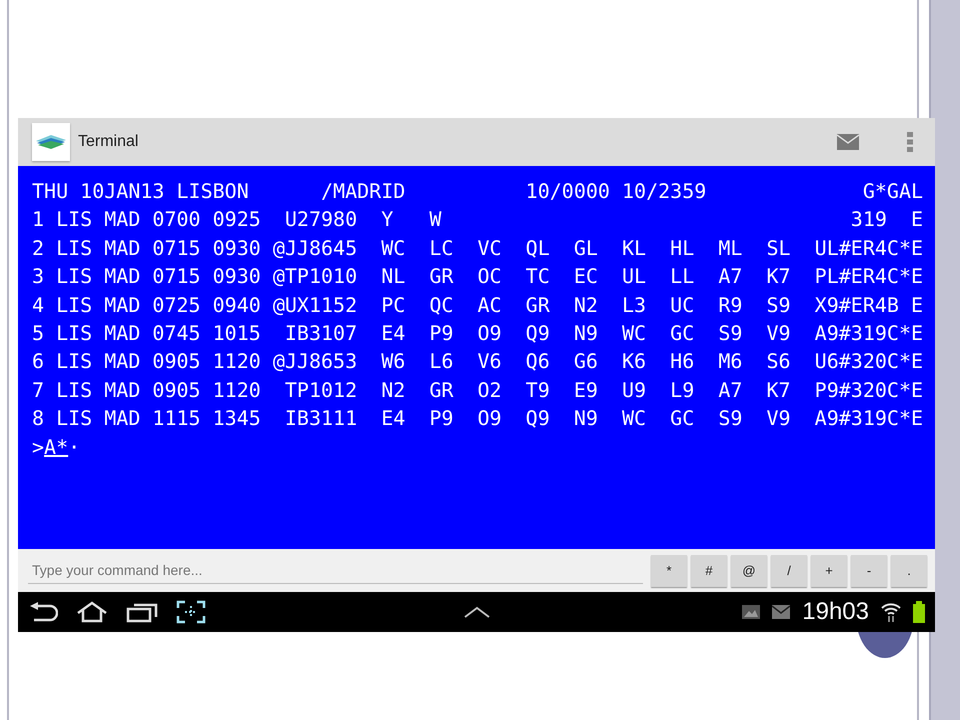 This screenshot has width=960, height=720. I want to click on terminal-line: 7 LIS MAD 0905 1120 TP1012 N2 GR O2 T9 E9 U9 L9 A7 K7 P9#320C*E, so click(478, 390).